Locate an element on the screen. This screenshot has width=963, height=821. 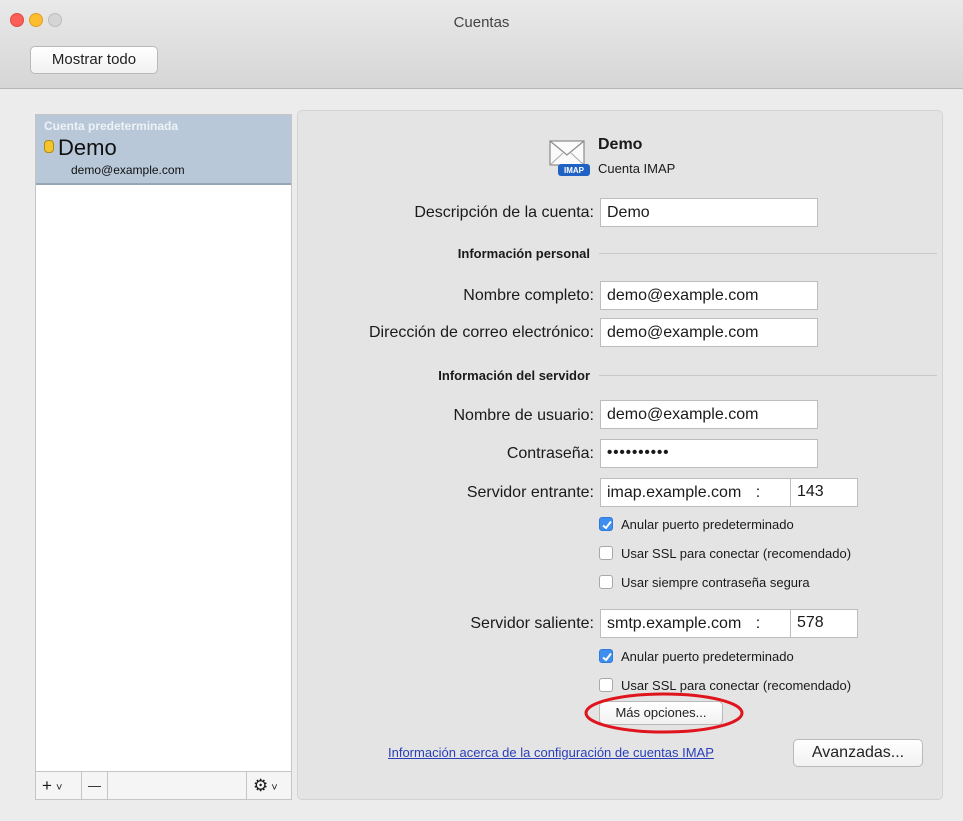
outgoing-override-port-label: Anular puerto predeterminado is located at coordinates (707, 656).